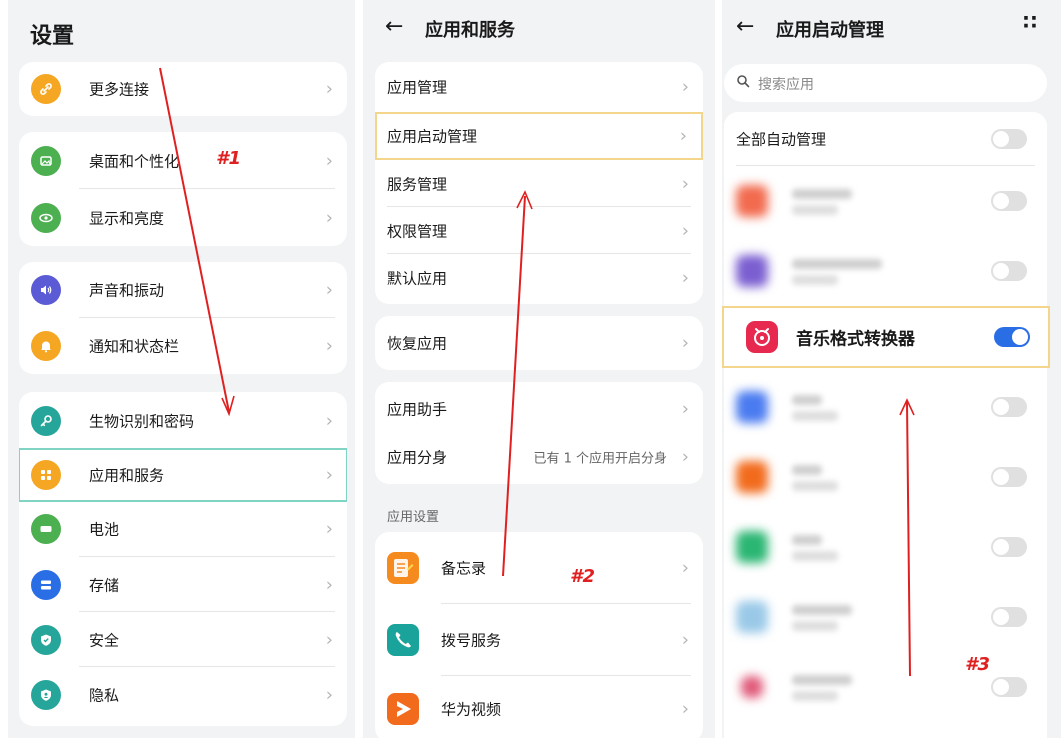  What do you see at coordinates (539, 277) in the screenshot?
I see `menu-item-default-apps: 默认应用 ›` at bounding box center [539, 277].